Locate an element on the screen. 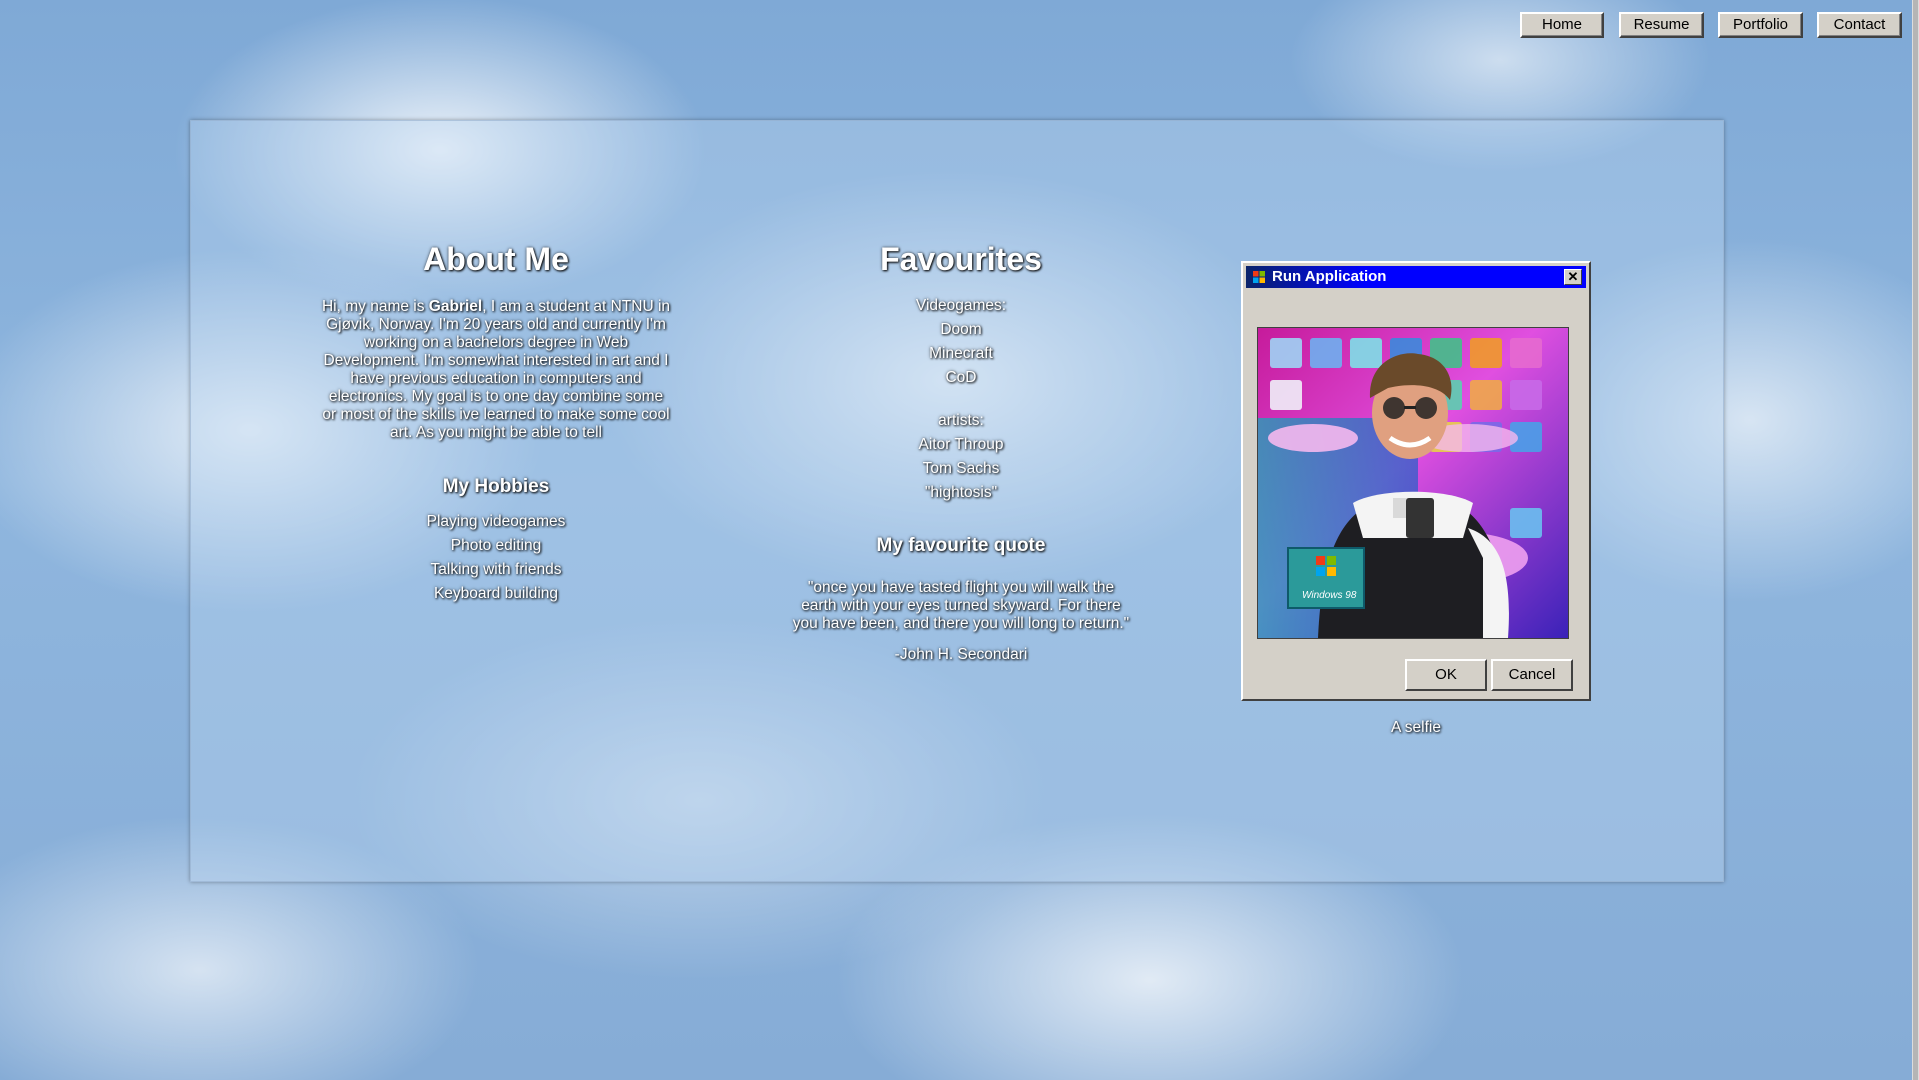  games-heading: Videogames: is located at coordinates (961, 305).